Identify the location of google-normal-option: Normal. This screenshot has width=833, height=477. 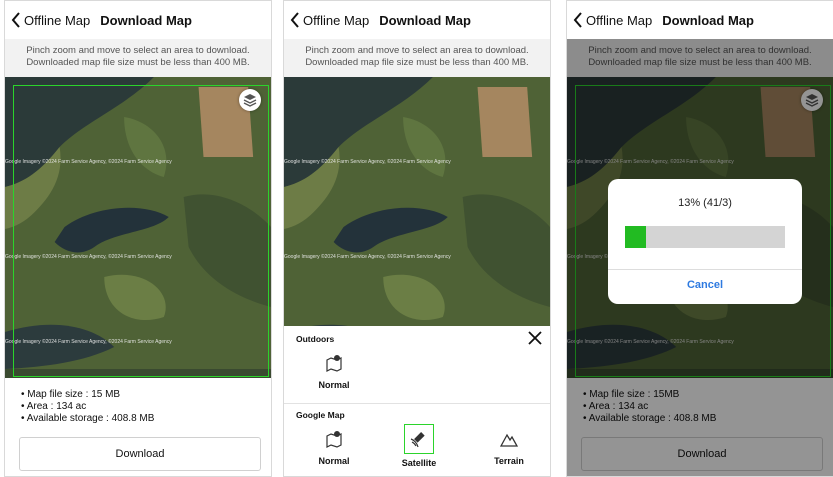
(334, 447).